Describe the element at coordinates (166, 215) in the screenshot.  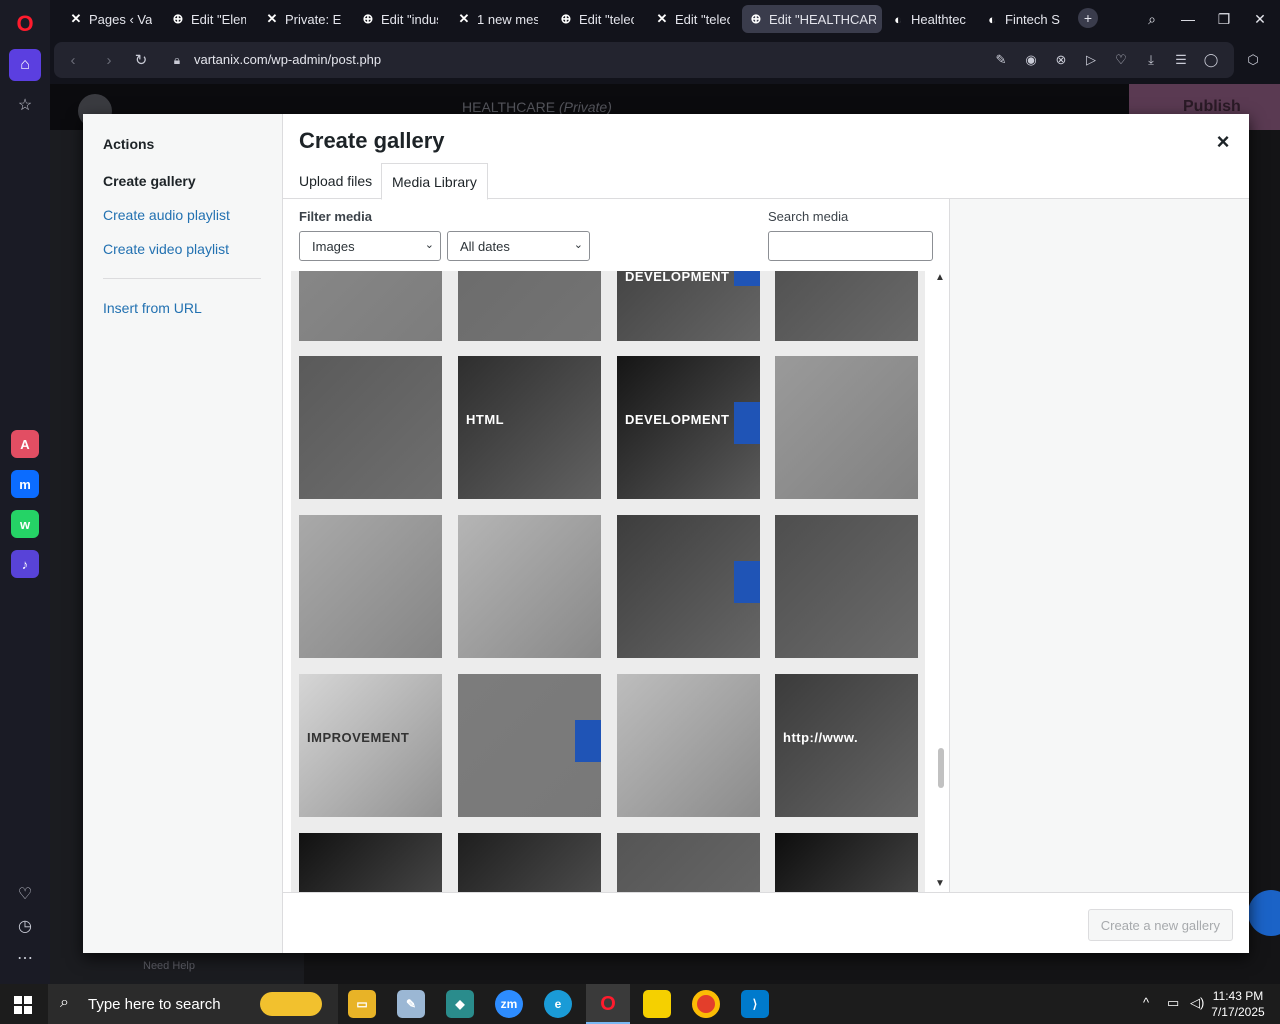
I see `menu-create-audio-playlist: Create audio playlist` at that location.